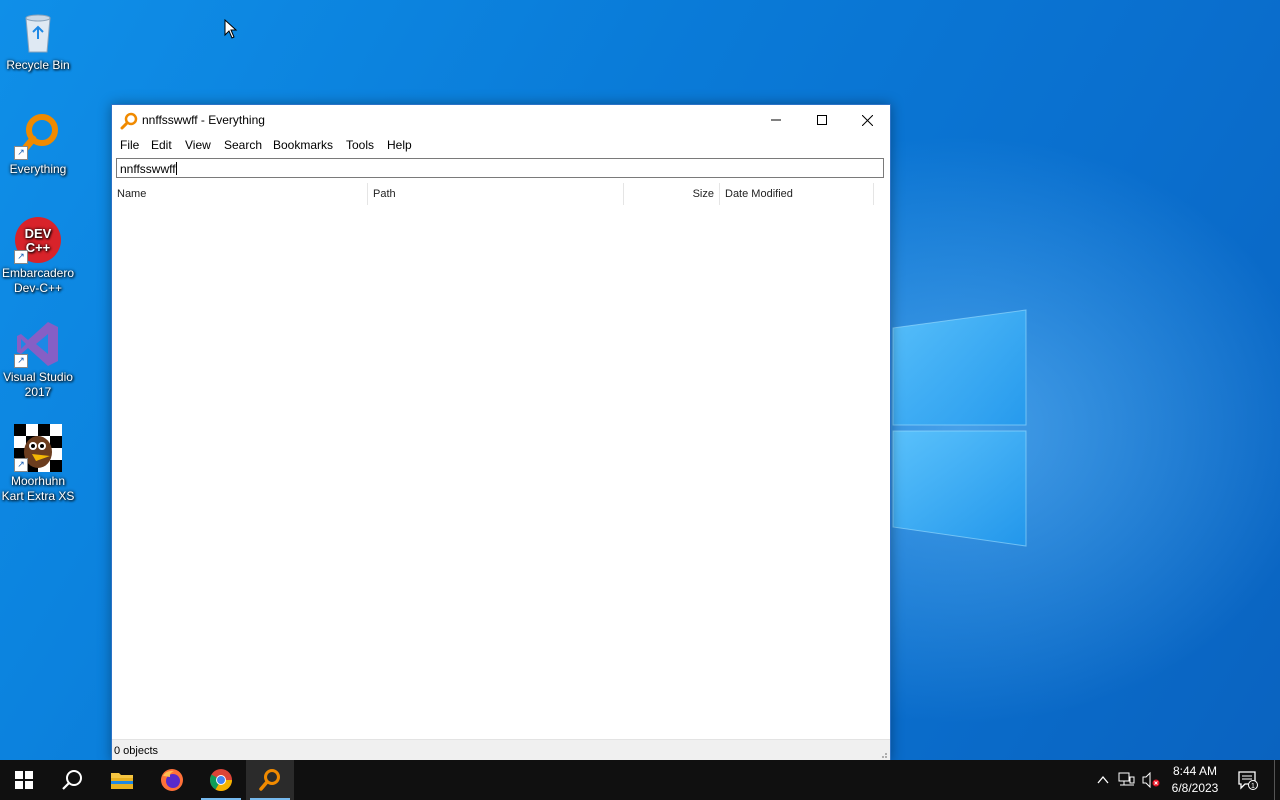  Describe the element at coordinates (38, 344) in the screenshot. I see `visual-studio-icon: ↗` at that location.